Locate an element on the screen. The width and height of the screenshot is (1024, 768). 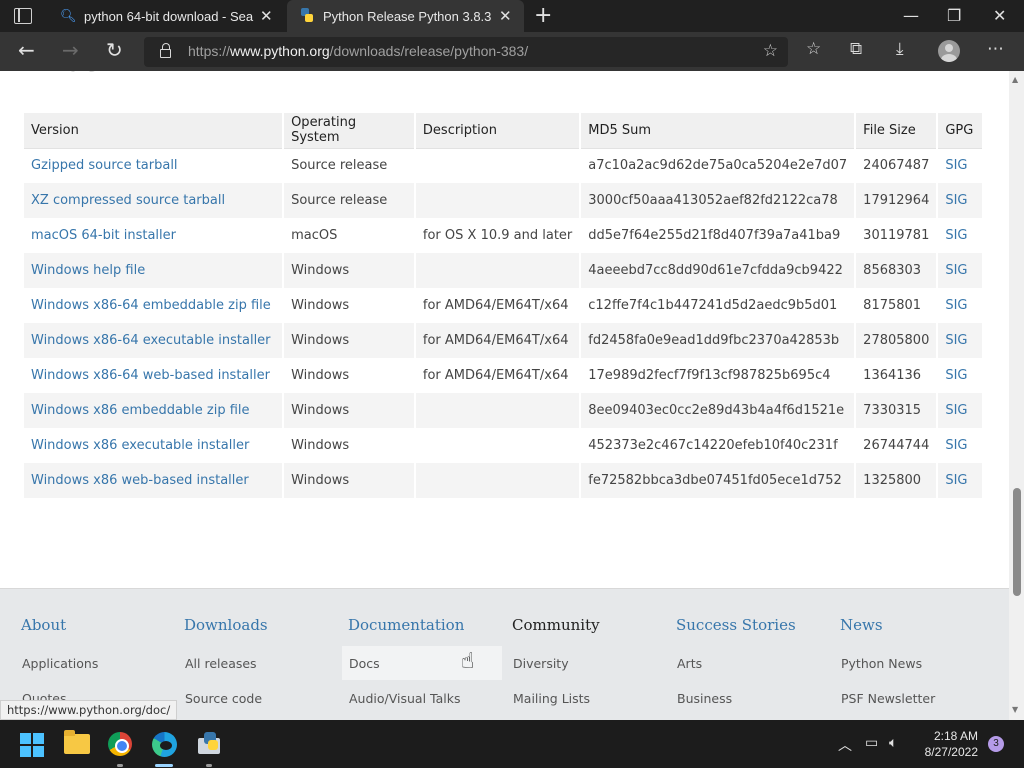
page-scrollbar: ▲ ▼ is located at coordinates (1016, 395).